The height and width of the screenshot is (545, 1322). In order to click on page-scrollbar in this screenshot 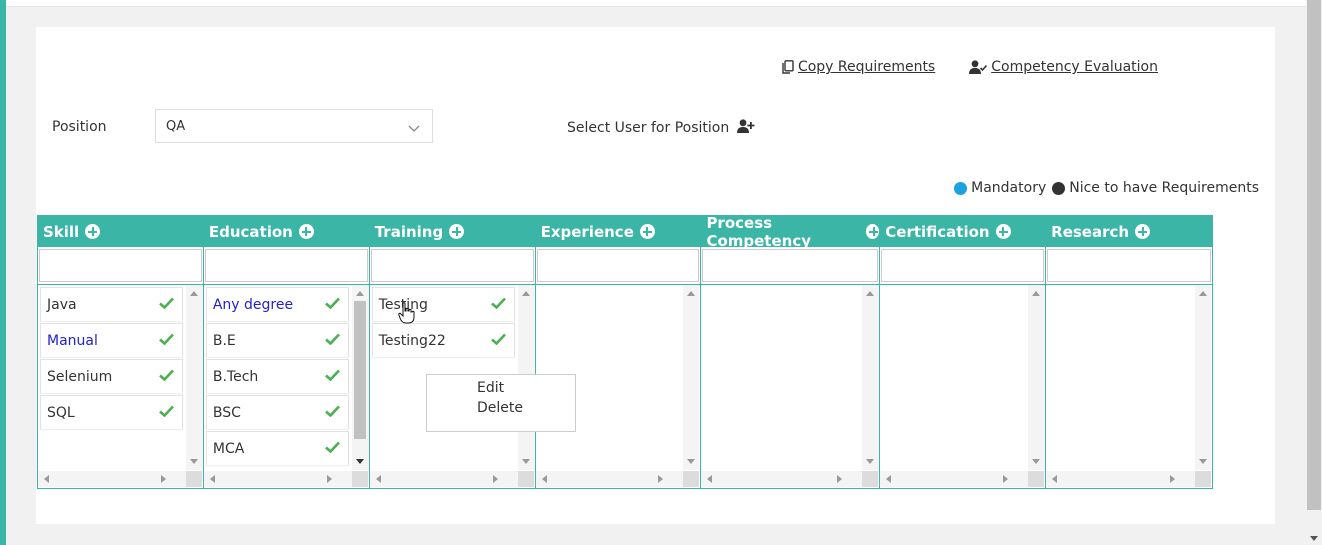, I will do `click(1314, 272)`.